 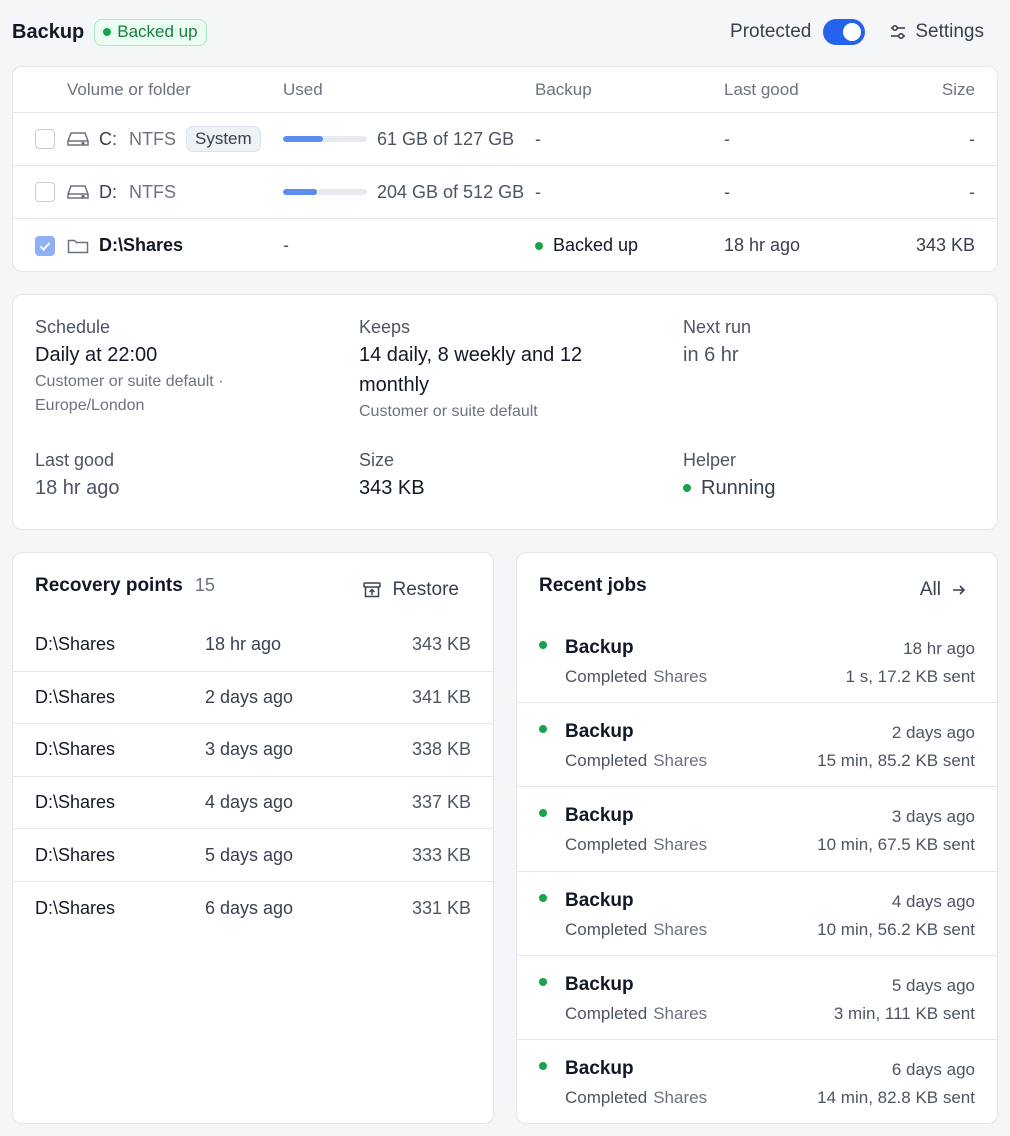 I want to click on usage-bar, so click(x=325, y=192).